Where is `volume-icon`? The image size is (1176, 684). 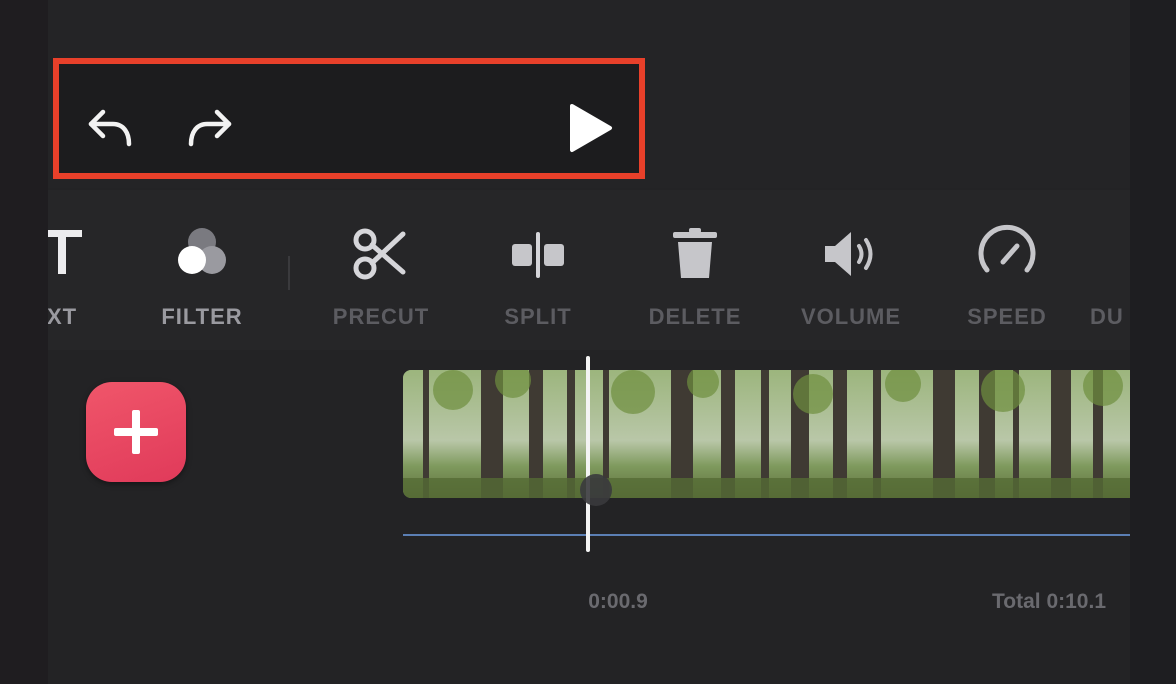
volume-icon is located at coordinates (849, 254).